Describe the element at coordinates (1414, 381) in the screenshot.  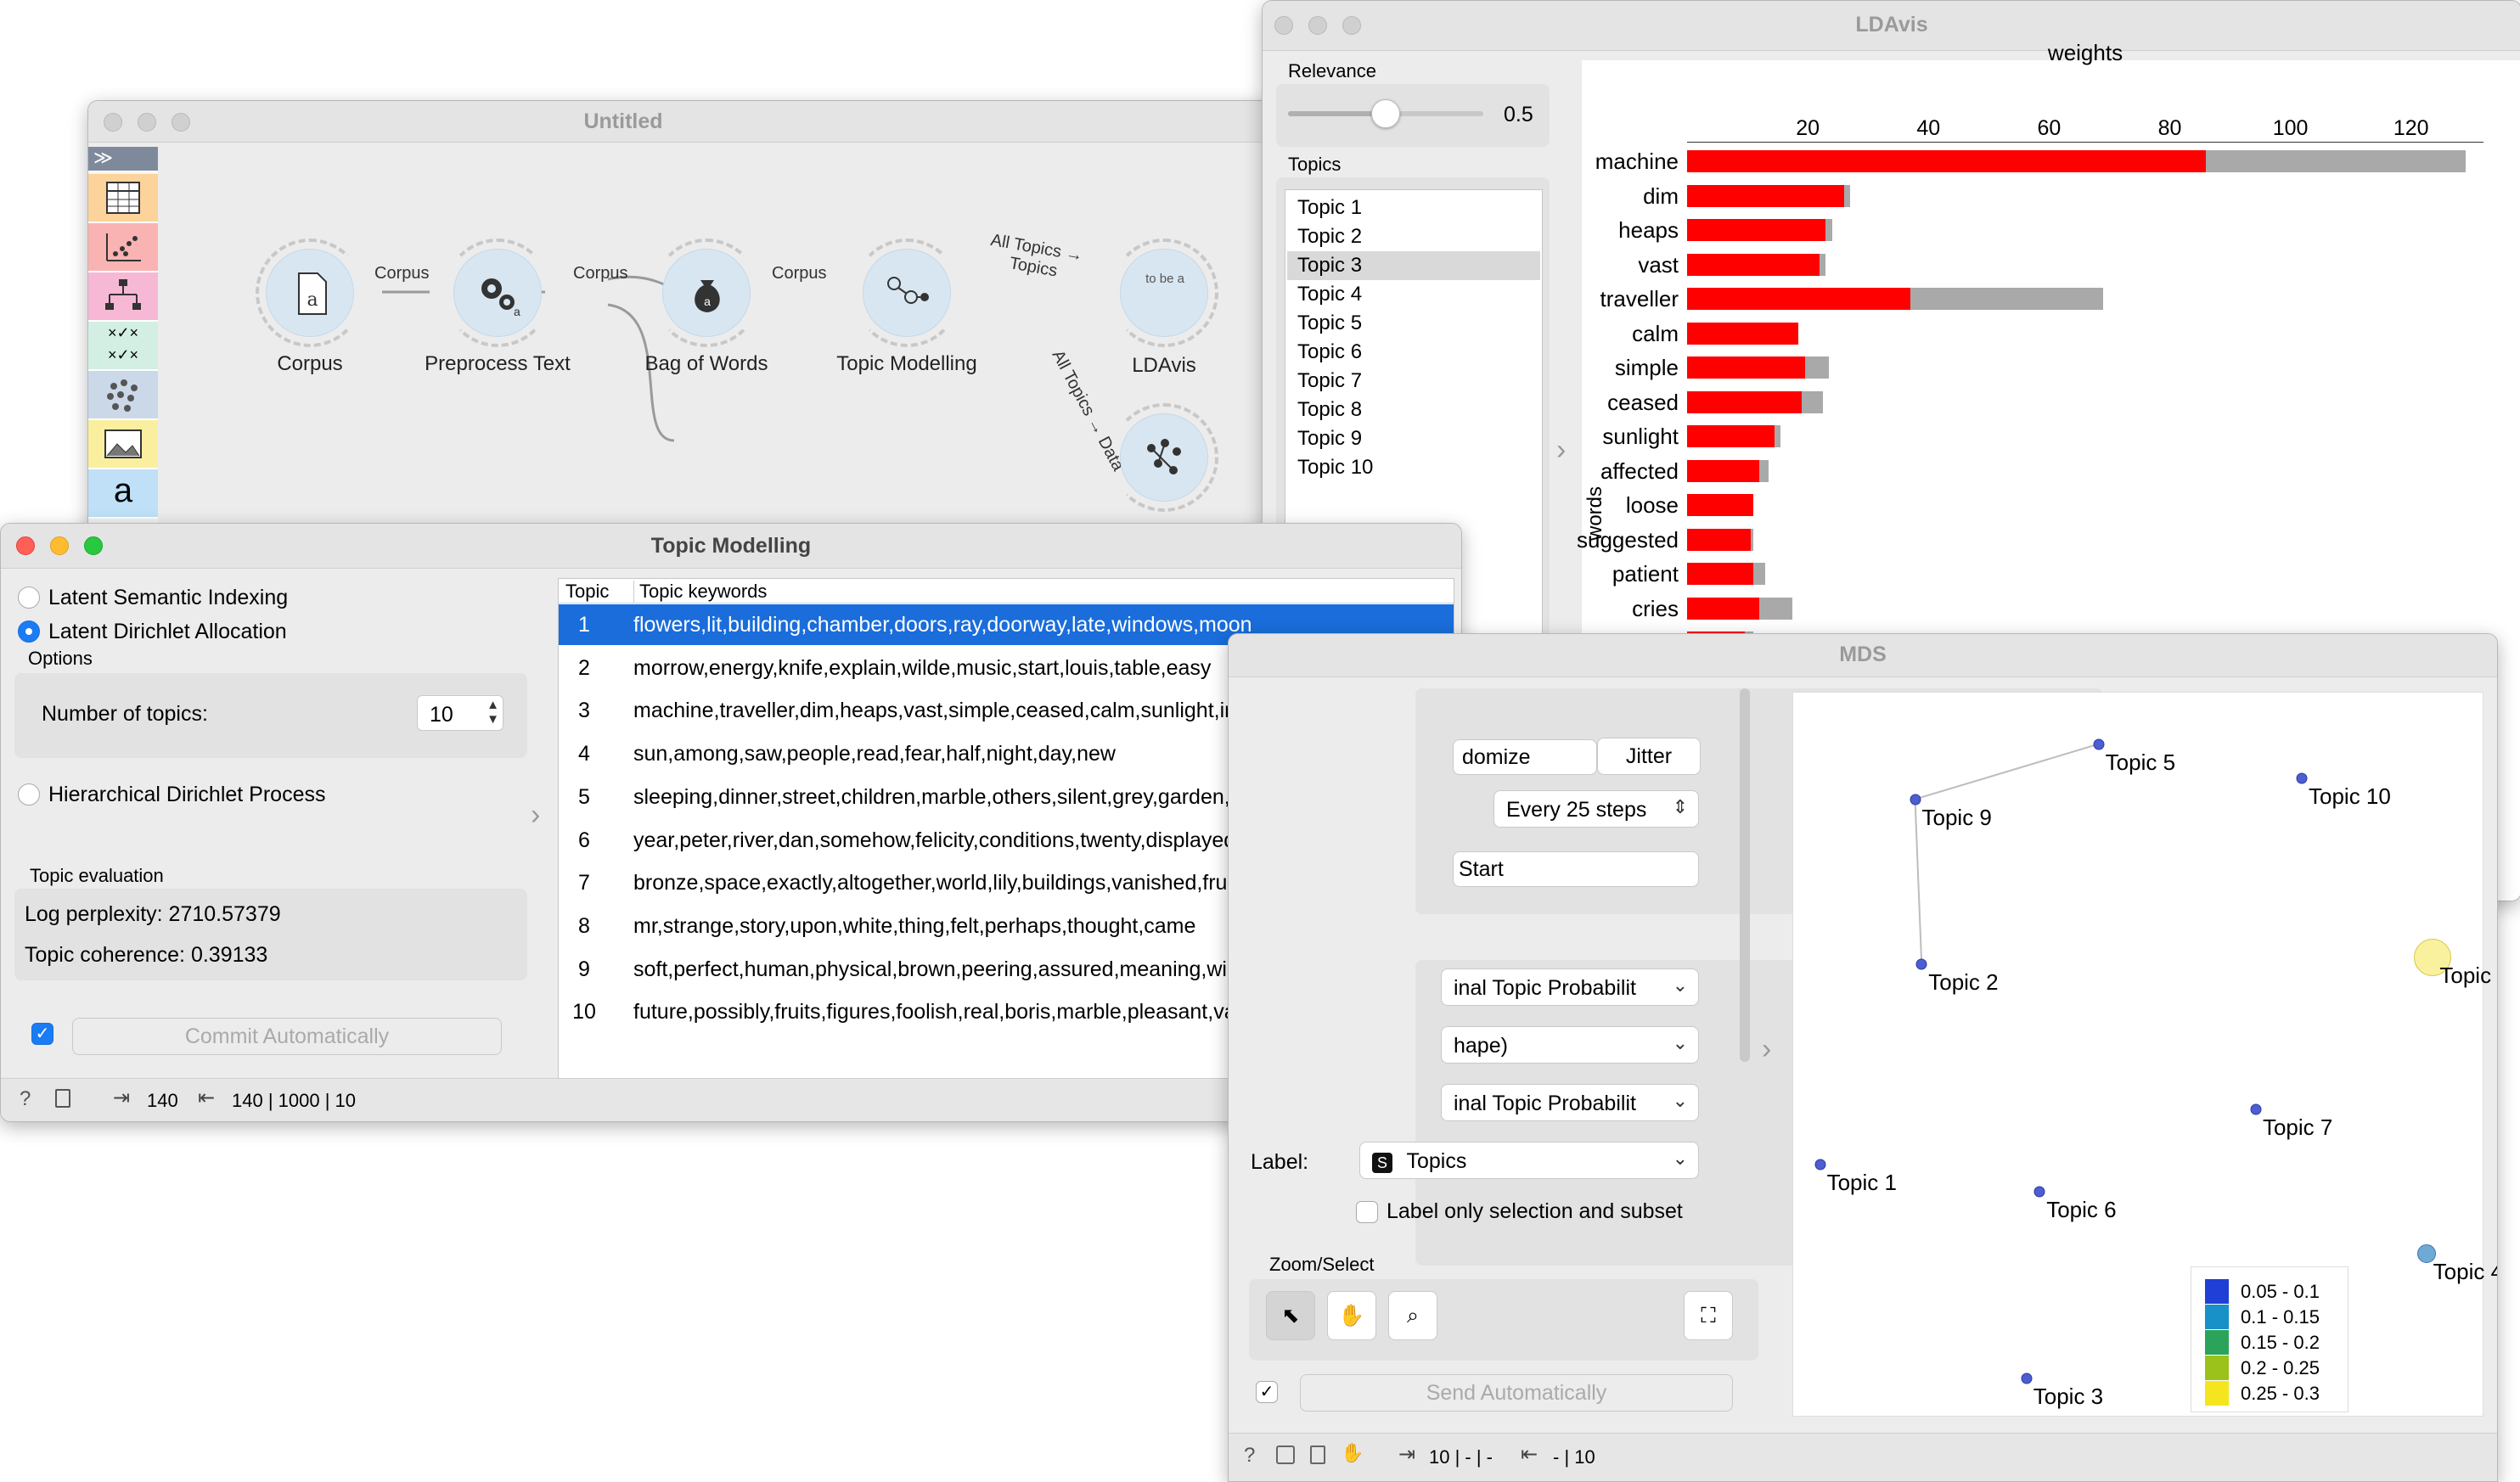
I see `topic-list-item: Topic 7` at that location.